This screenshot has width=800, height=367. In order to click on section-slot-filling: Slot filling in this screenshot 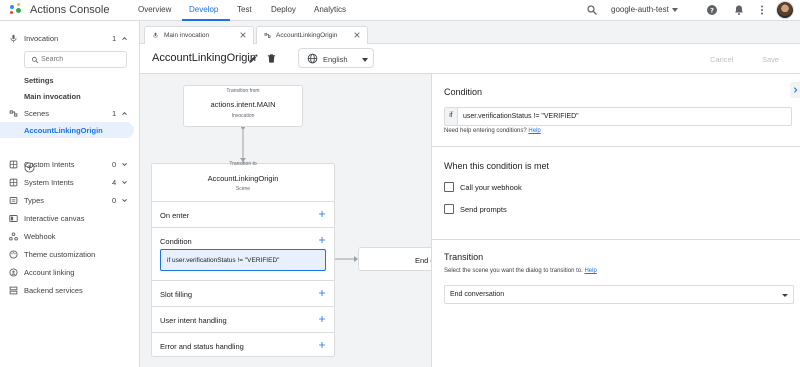, I will do `click(243, 293)`.